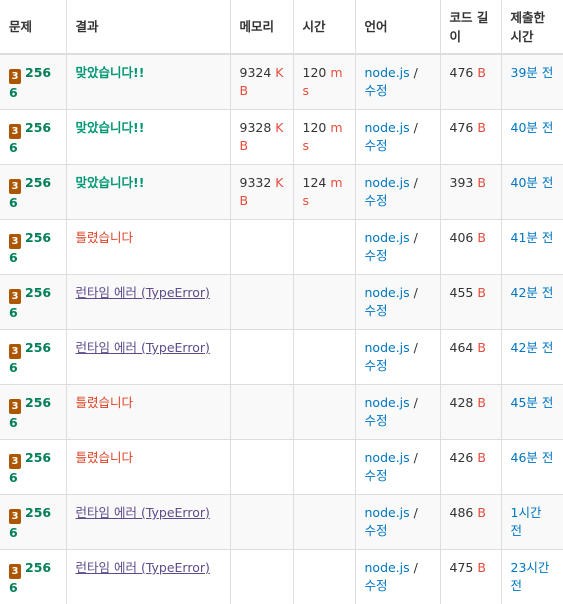  What do you see at coordinates (256, 182) in the screenshot?
I see `memory-value: 9332` at bounding box center [256, 182].